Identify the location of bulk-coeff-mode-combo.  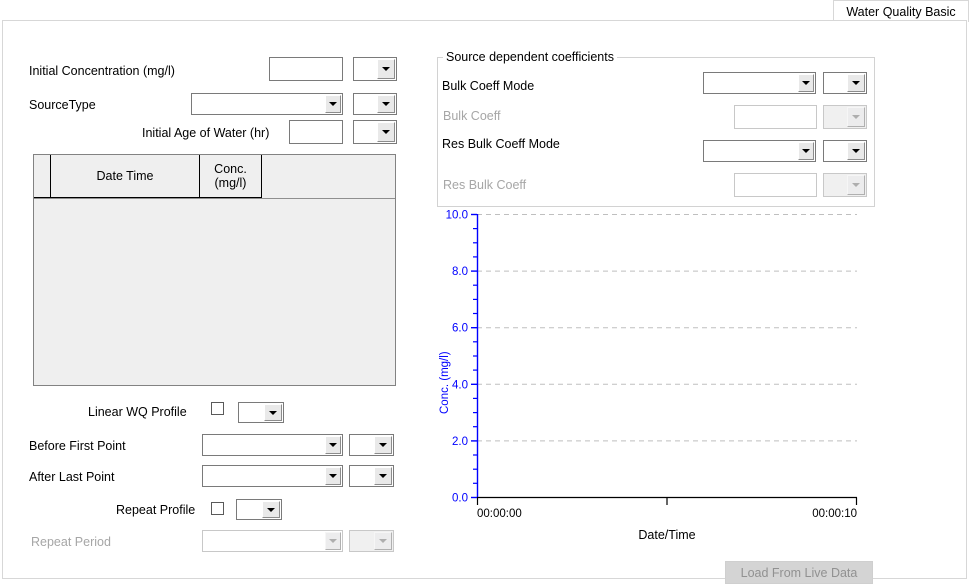
(759, 83).